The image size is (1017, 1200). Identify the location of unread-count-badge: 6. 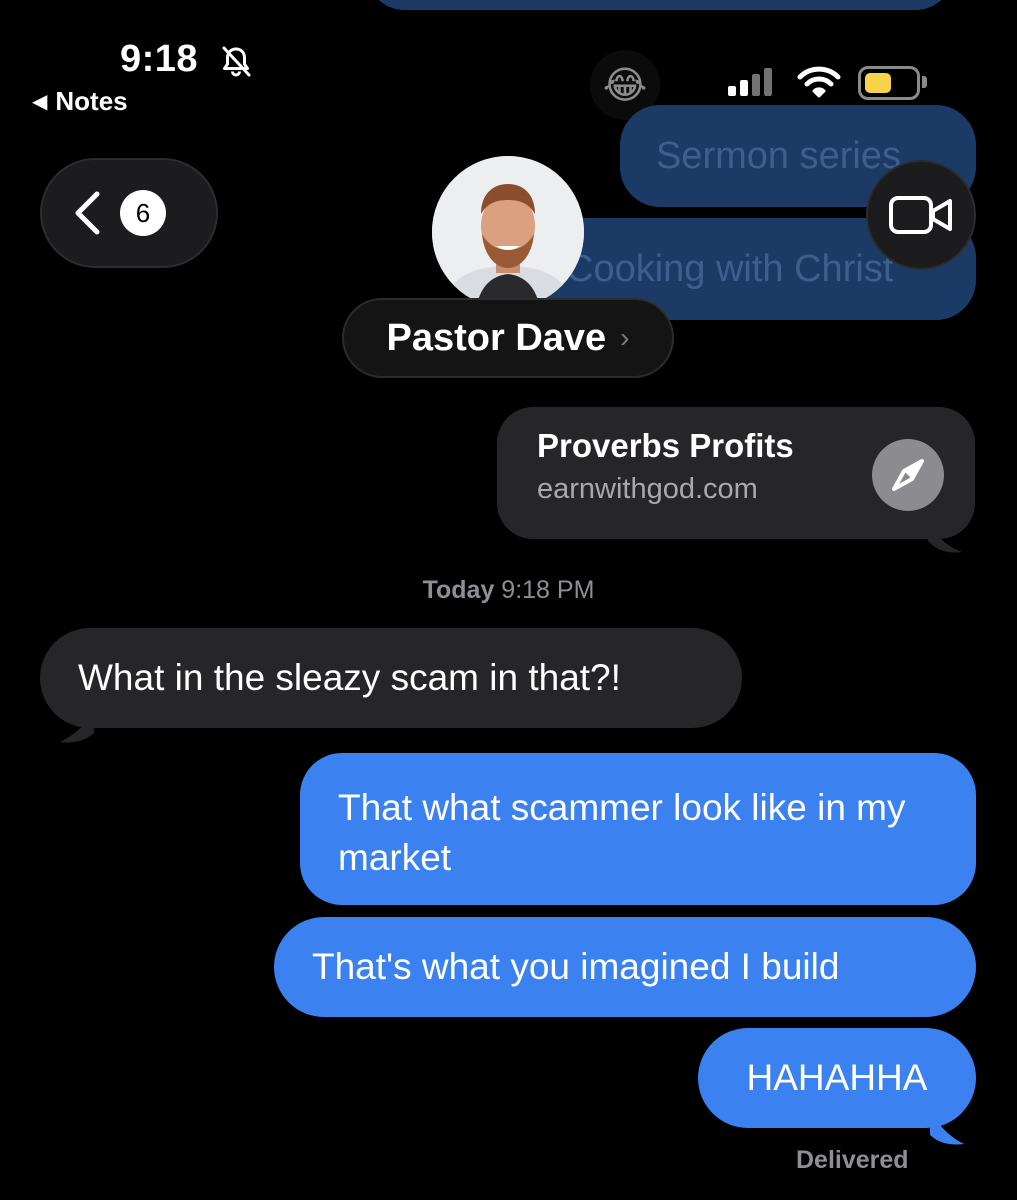
(143, 213).